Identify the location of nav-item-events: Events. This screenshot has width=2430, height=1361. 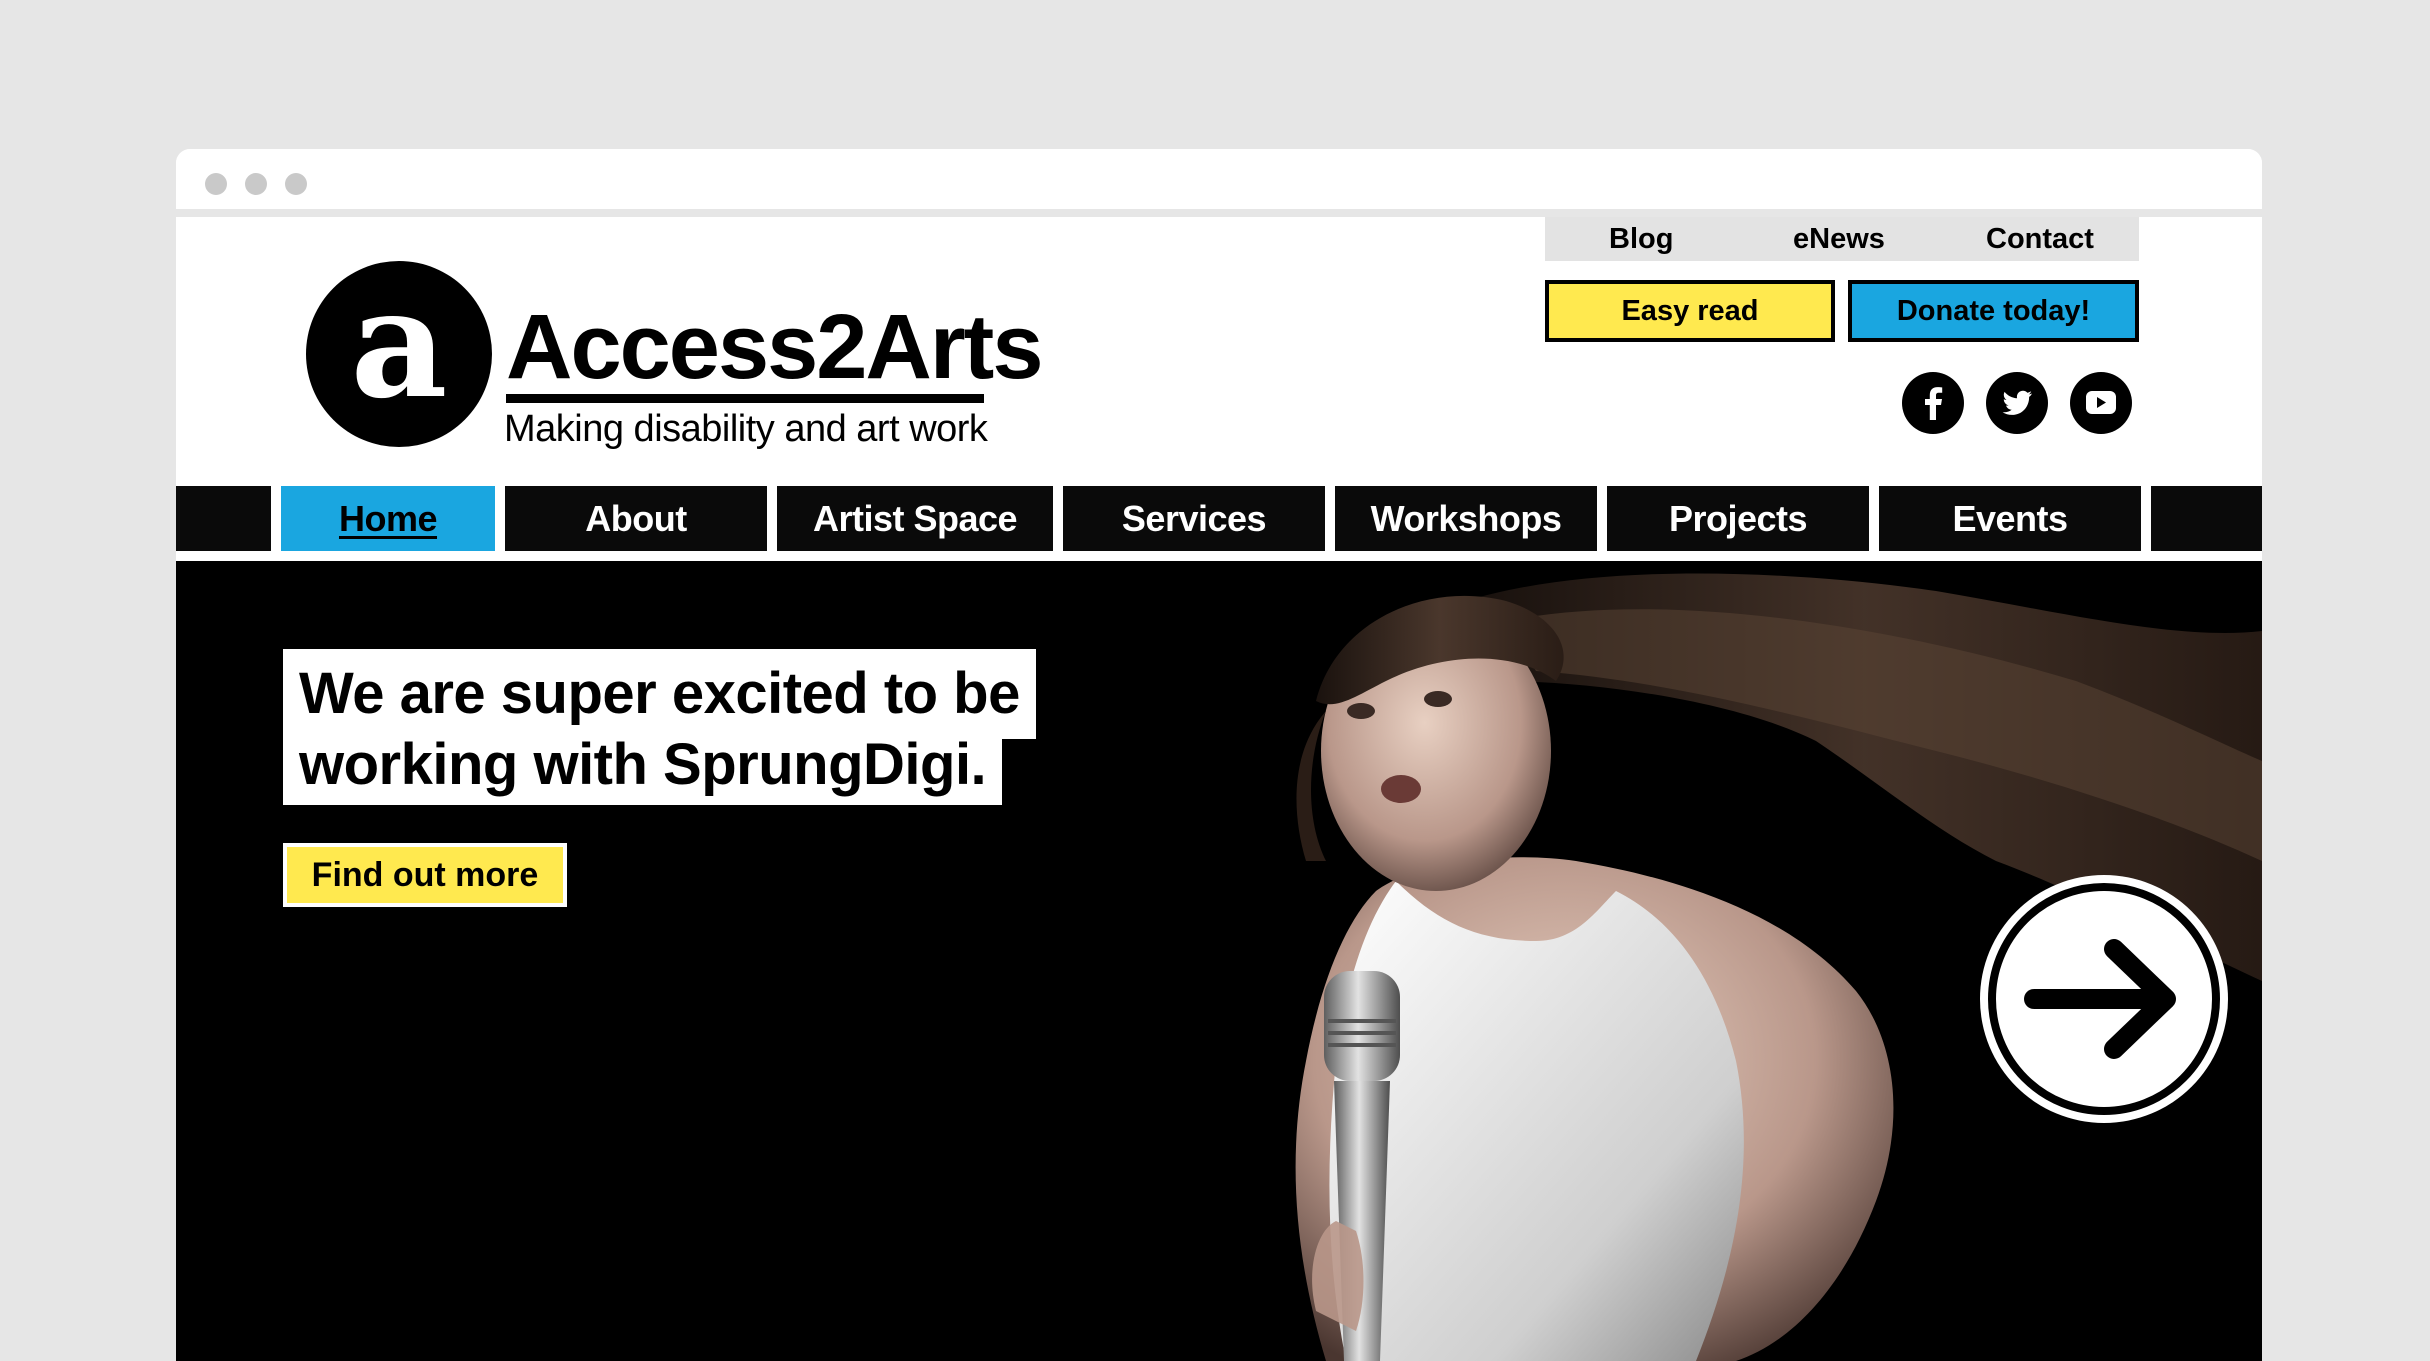
(2010, 518).